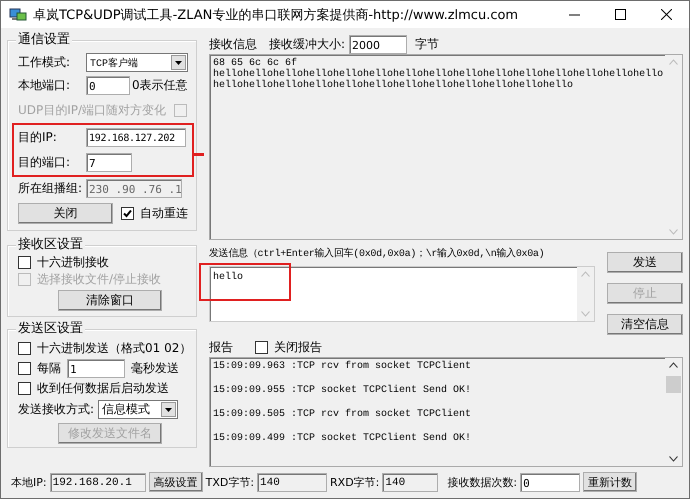 The image size is (690, 499). Describe the element at coordinates (666, 14) in the screenshot. I see `close-icon` at that location.